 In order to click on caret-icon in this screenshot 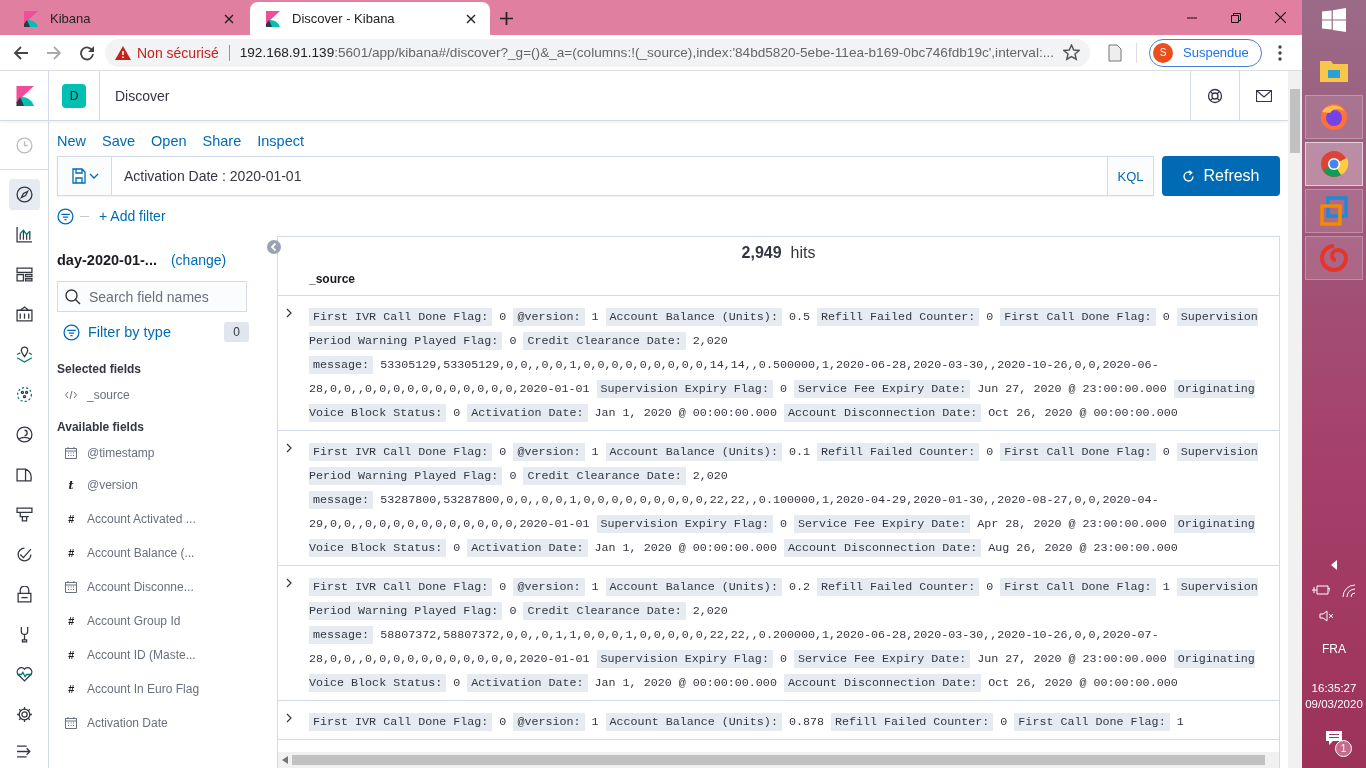, I will do `click(1334, 565)`.